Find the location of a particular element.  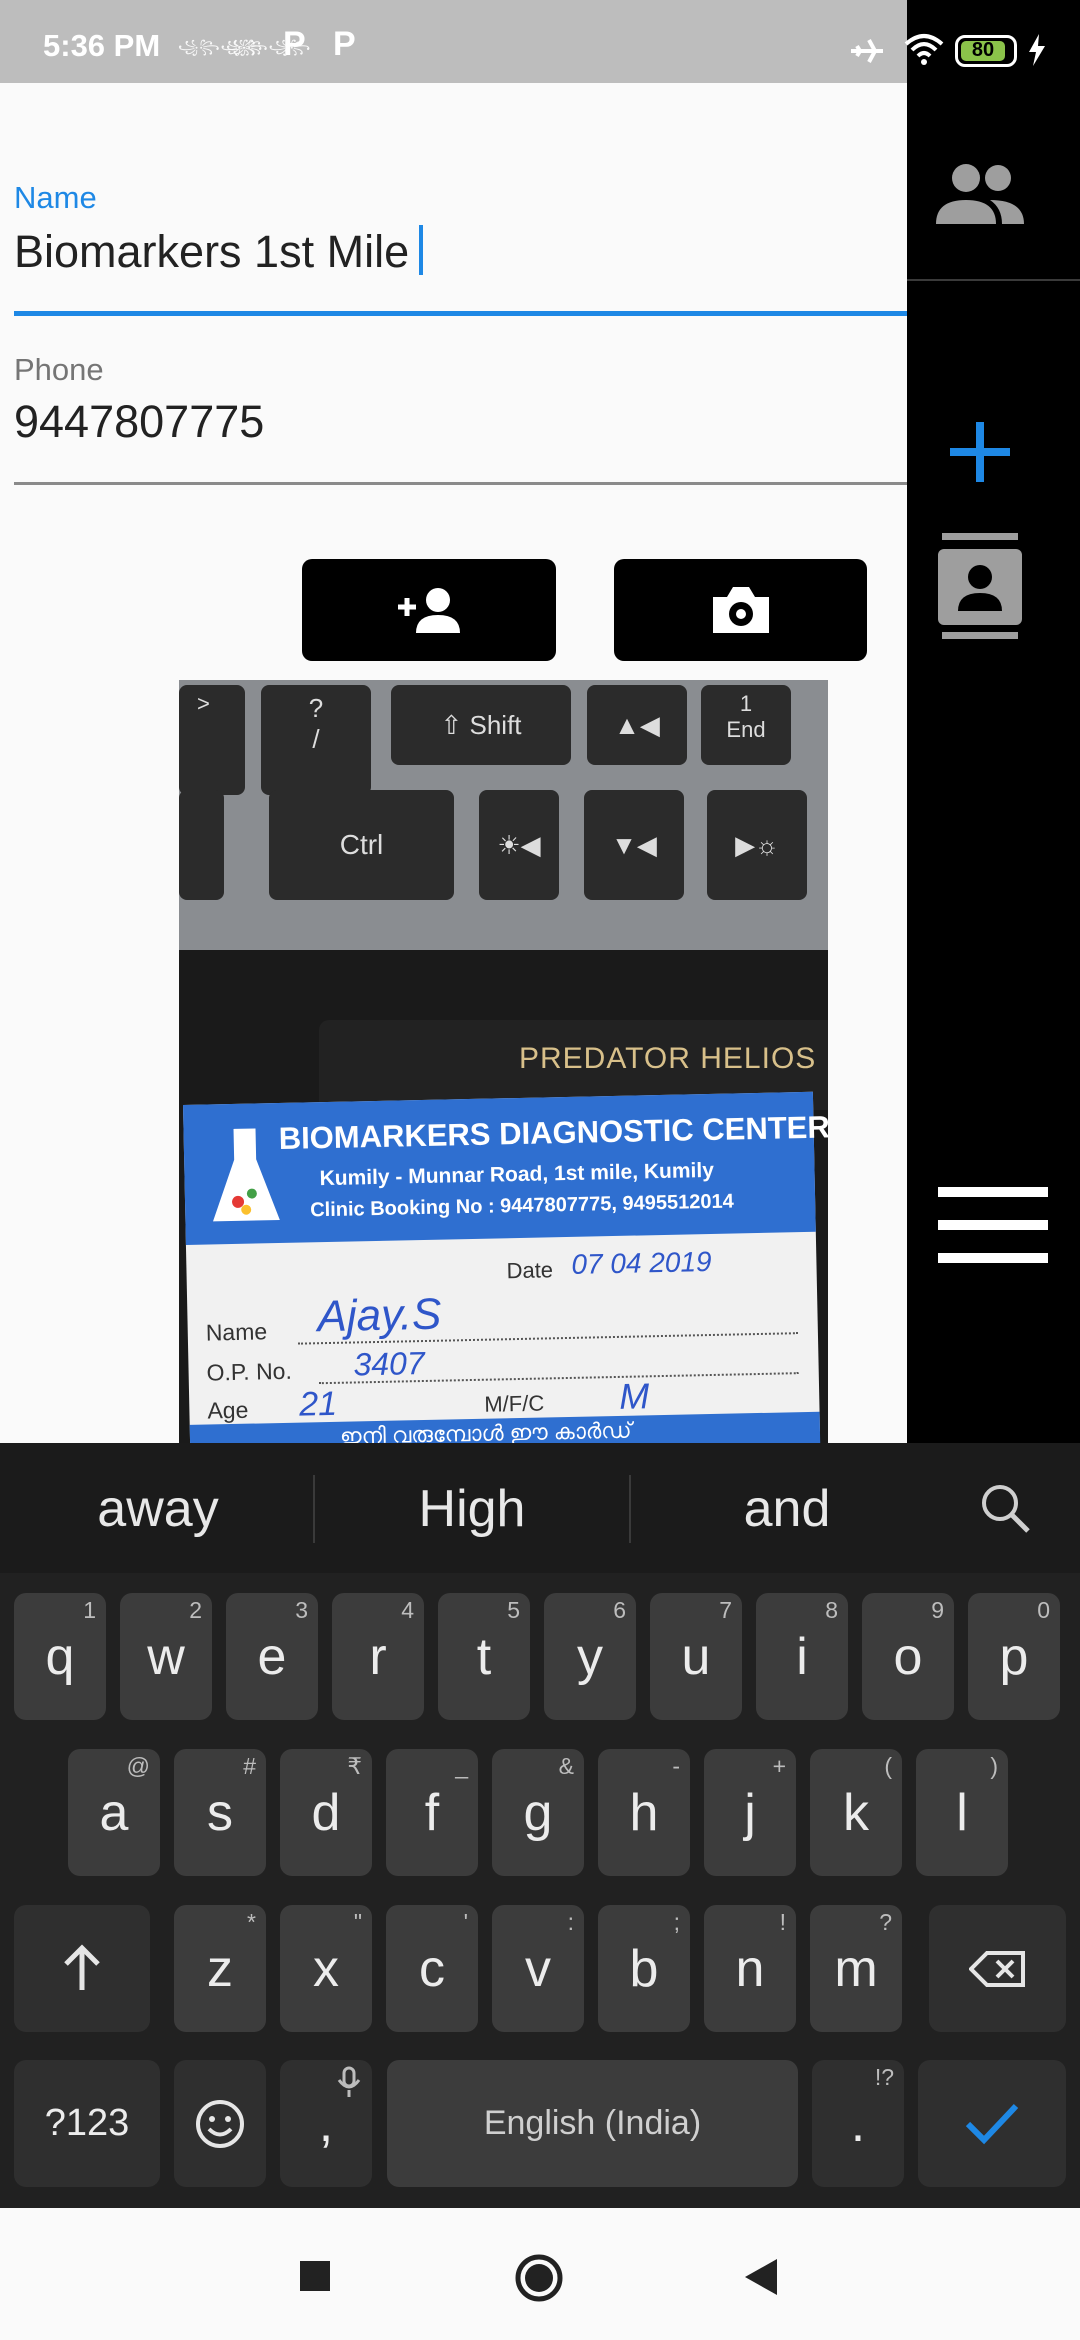

key-label: s is located at coordinates (220, 1812).